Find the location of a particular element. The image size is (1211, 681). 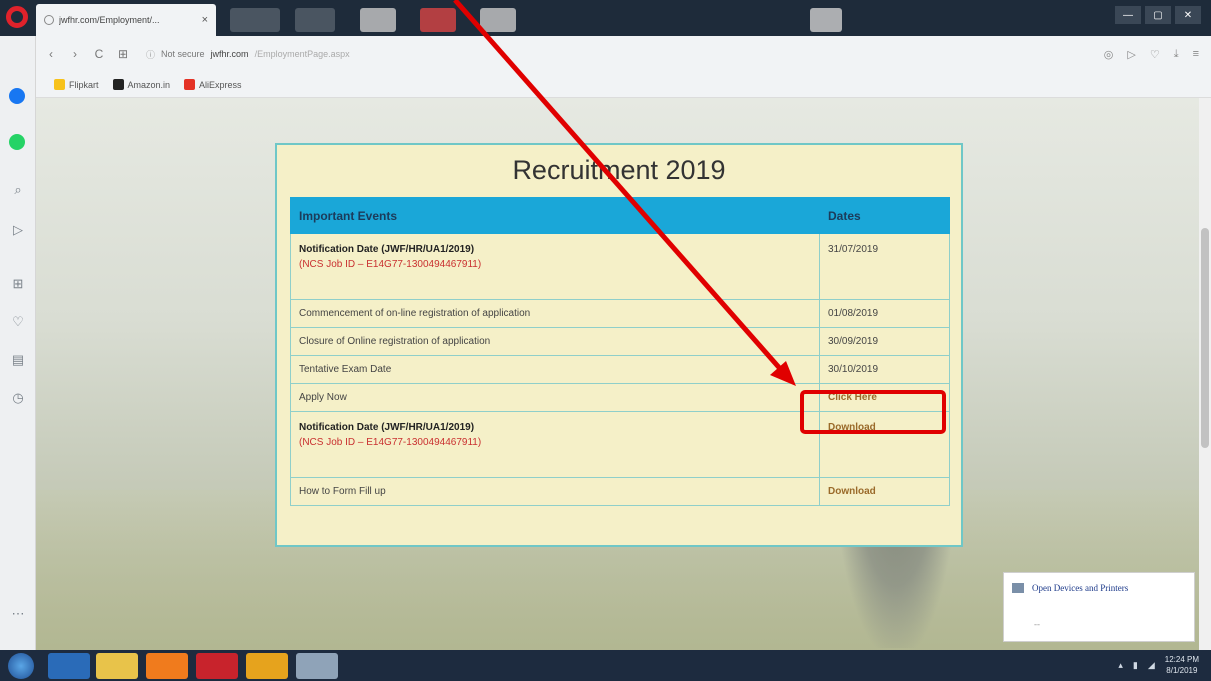

clock: 12:24 PM 8/1/2019 is located at coordinates (1182, 665).